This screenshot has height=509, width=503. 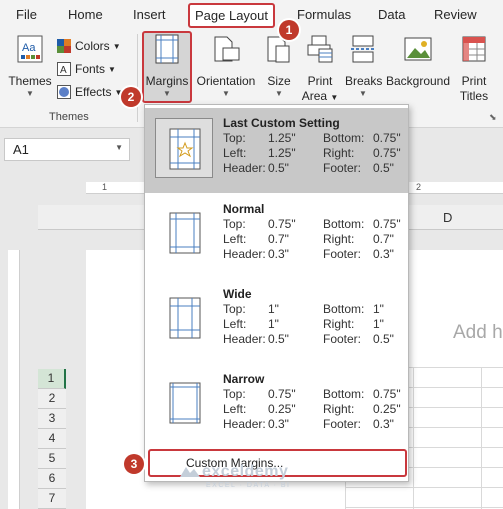 I want to click on effects-icon, so click(x=64, y=92).